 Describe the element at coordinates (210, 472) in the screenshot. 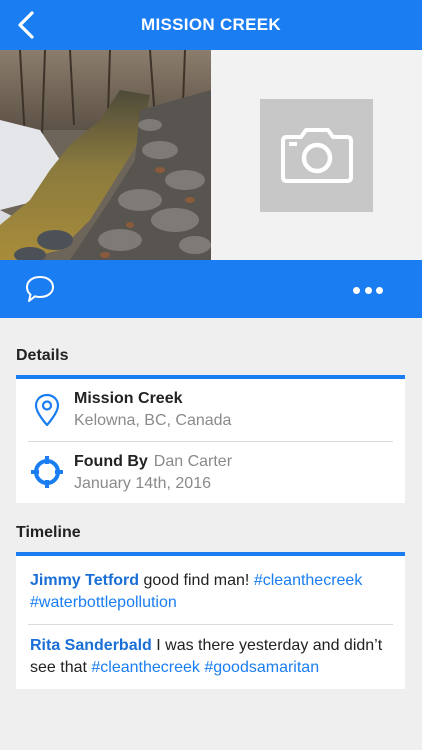

I see `found-by-row: Found By Dan Carter January 14th, 2016` at that location.